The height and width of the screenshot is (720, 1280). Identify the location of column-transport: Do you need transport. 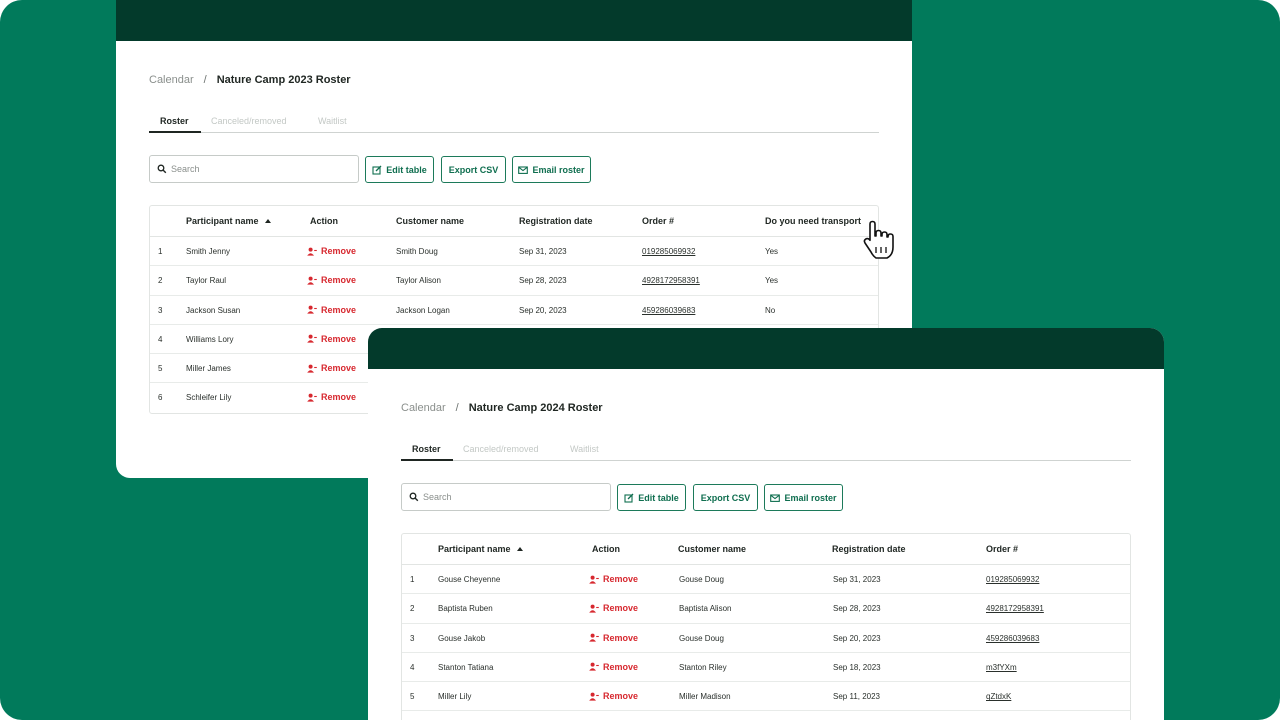
(813, 221).